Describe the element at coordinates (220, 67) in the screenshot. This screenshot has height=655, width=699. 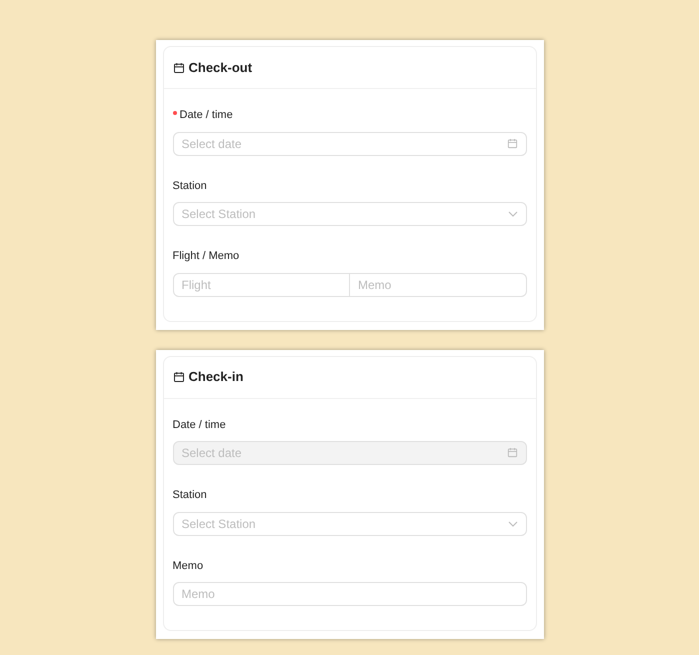
I see `card-title: Check-out` at that location.